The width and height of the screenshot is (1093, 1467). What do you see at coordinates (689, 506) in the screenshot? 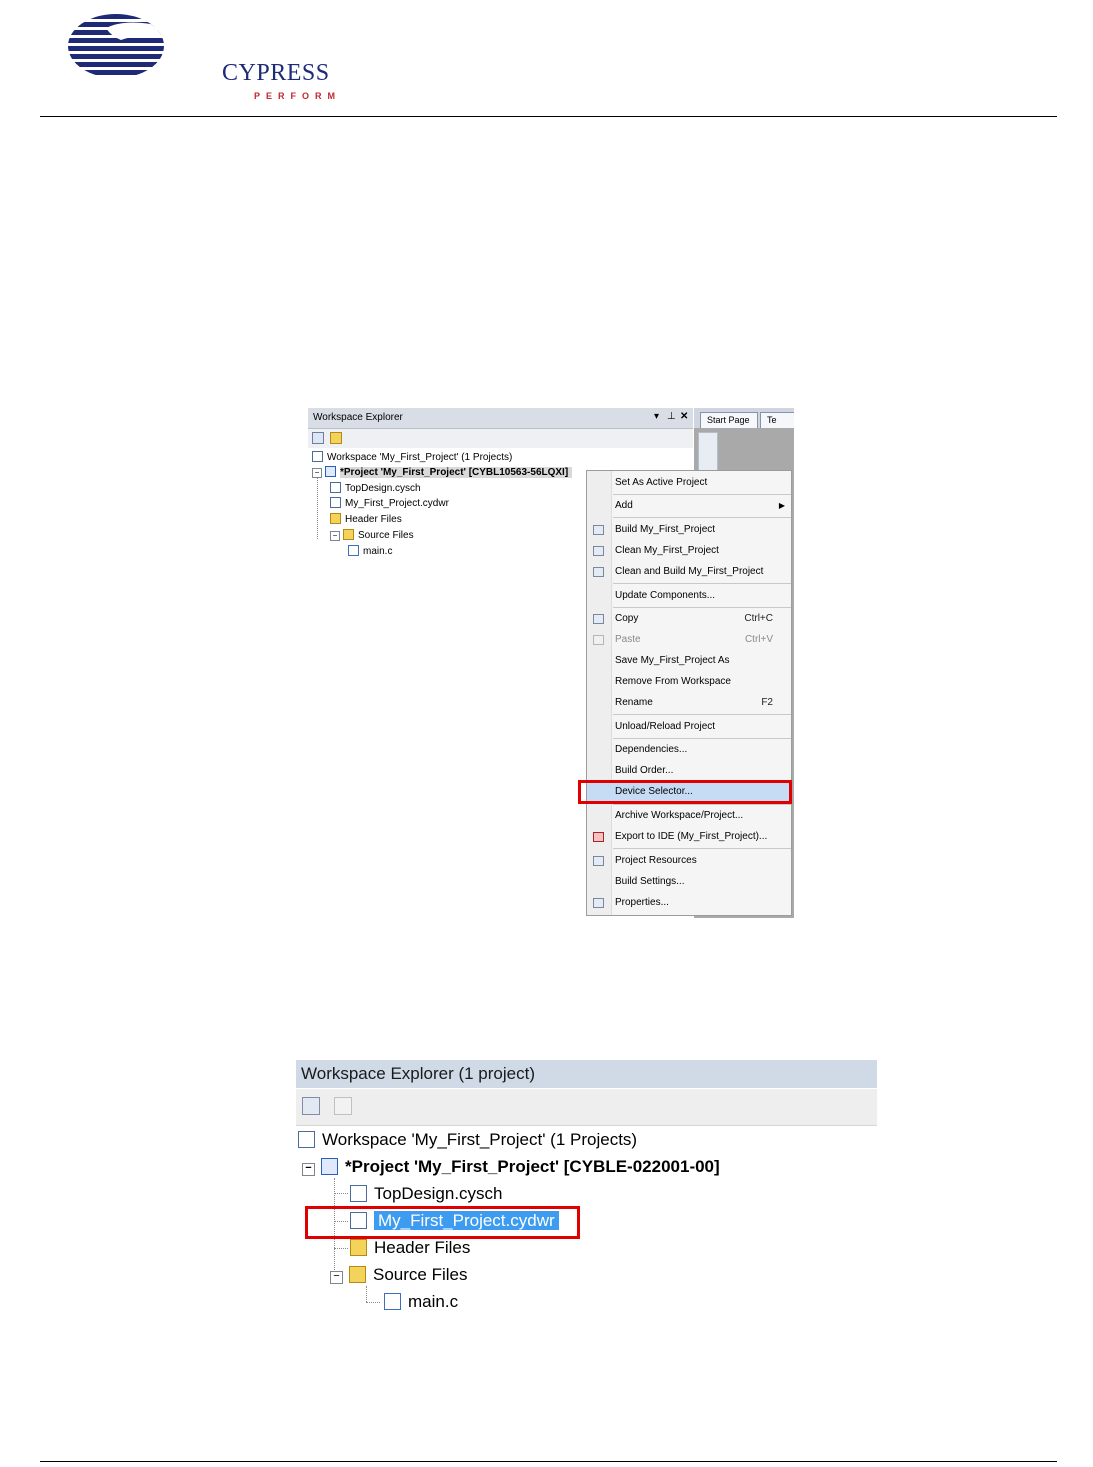
I see `menu-item-add: Add ▶` at bounding box center [689, 506].